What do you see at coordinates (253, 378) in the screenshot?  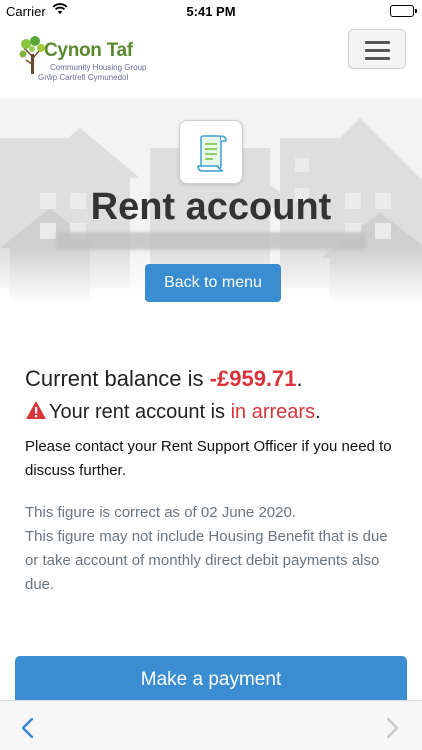 I see `balance-amount: -£959.71` at bounding box center [253, 378].